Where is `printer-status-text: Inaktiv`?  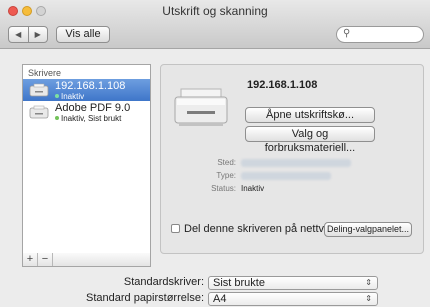 printer-status-text: Inaktiv is located at coordinates (73, 96).